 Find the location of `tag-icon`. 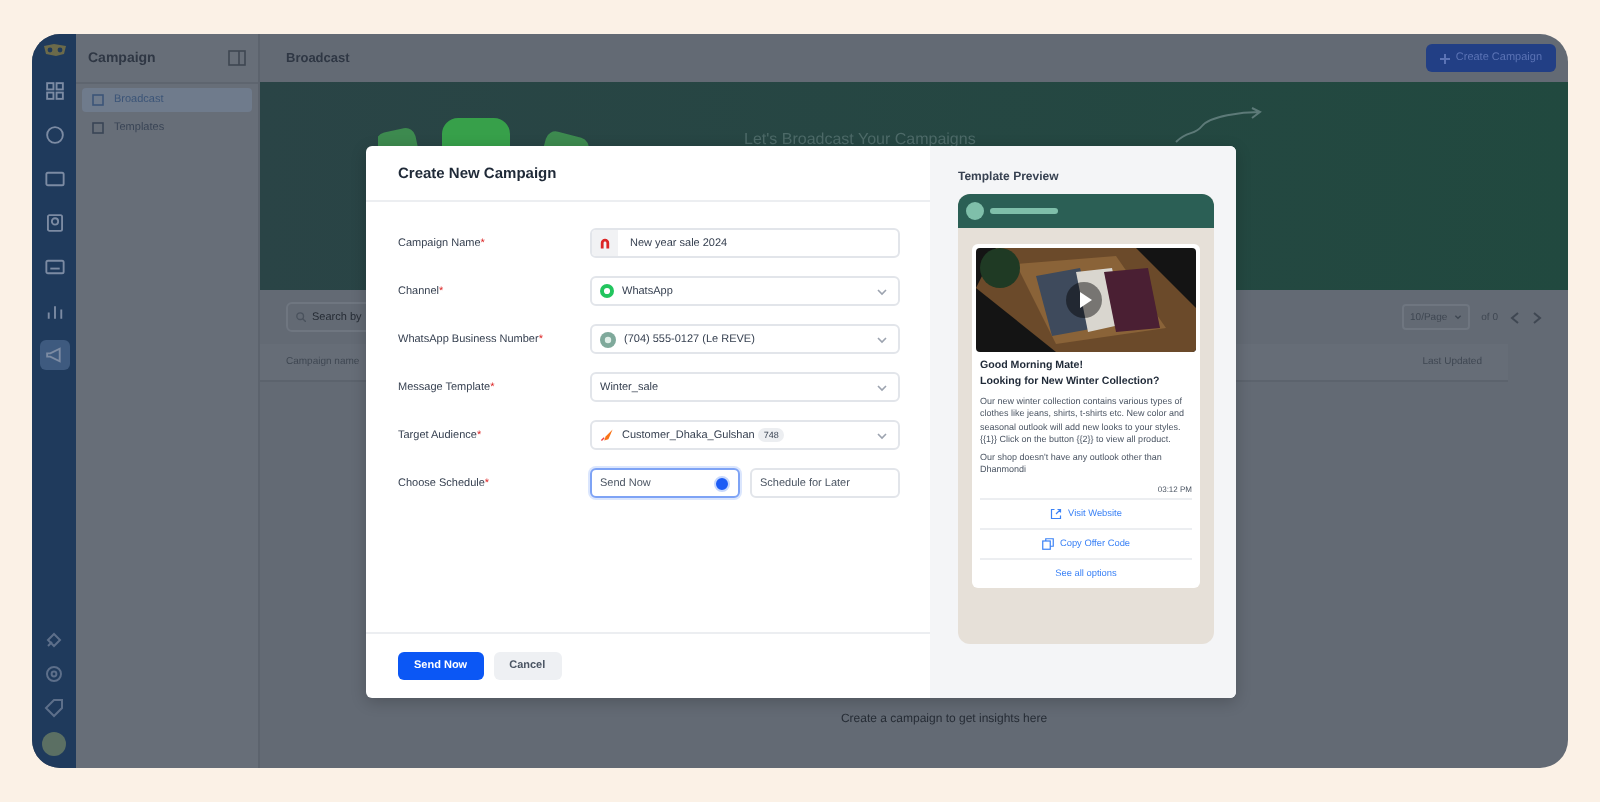

tag-icon is located at coordinates (54, 708).